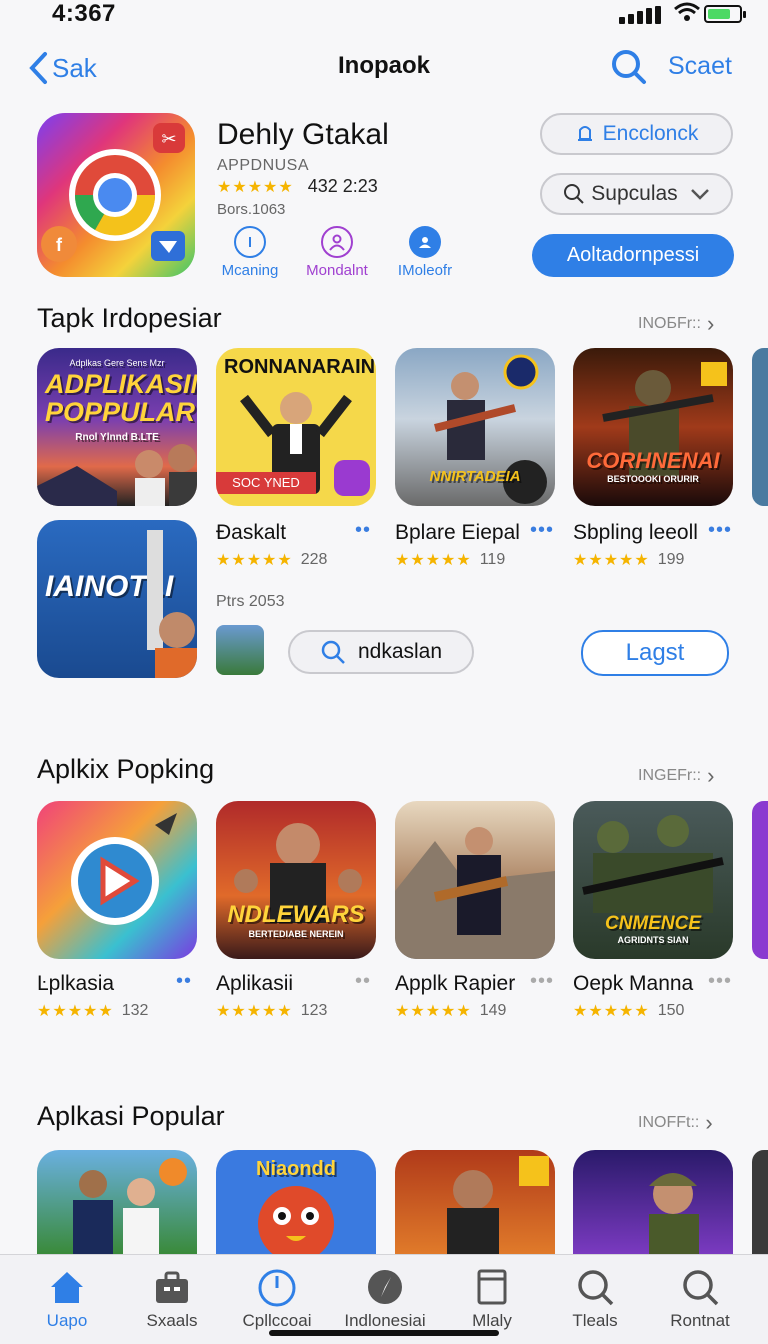 This screenshot has height=1344, width=768. What do you see at coordinates (172, 1298) in the screenshot?
I see `tab-sxaals: Sxaals` at bounding box center [172, 1298].